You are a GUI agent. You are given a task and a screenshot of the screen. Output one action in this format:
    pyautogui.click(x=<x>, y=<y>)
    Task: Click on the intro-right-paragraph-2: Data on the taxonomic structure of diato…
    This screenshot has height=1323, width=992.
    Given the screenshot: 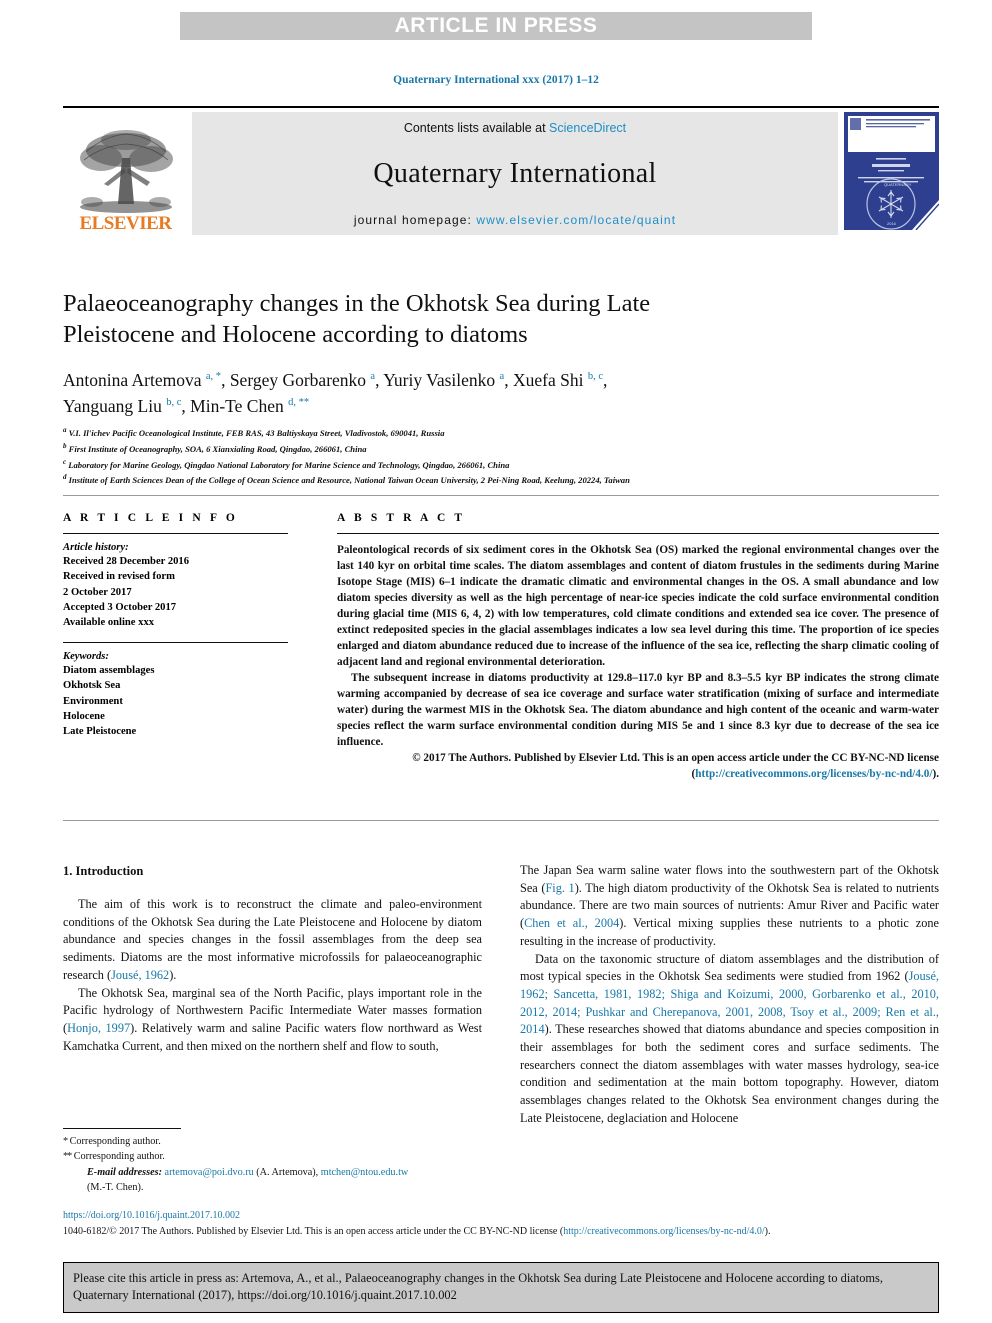 What is the action you would take?
    pyautogui.click(x=729, y=1039)
    